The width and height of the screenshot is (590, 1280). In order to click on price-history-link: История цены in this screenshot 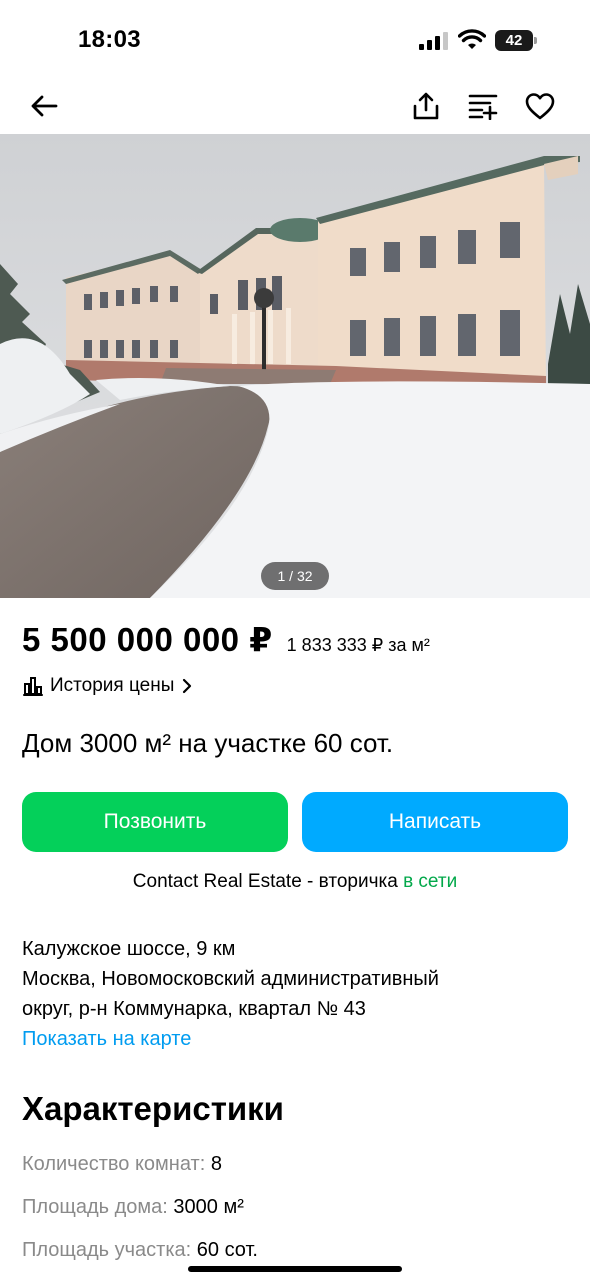, I will do `click(107, 686)`.